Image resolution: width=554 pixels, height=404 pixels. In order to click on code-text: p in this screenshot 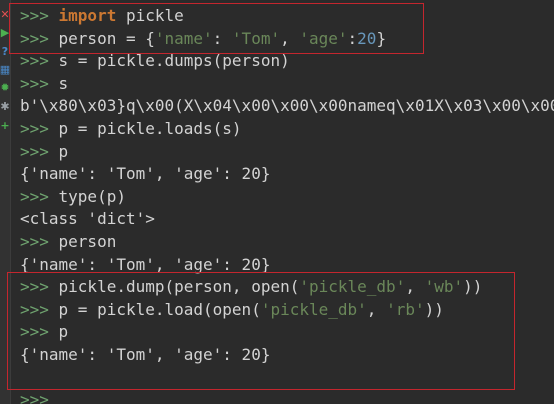, I will do `click(63, 151)`.